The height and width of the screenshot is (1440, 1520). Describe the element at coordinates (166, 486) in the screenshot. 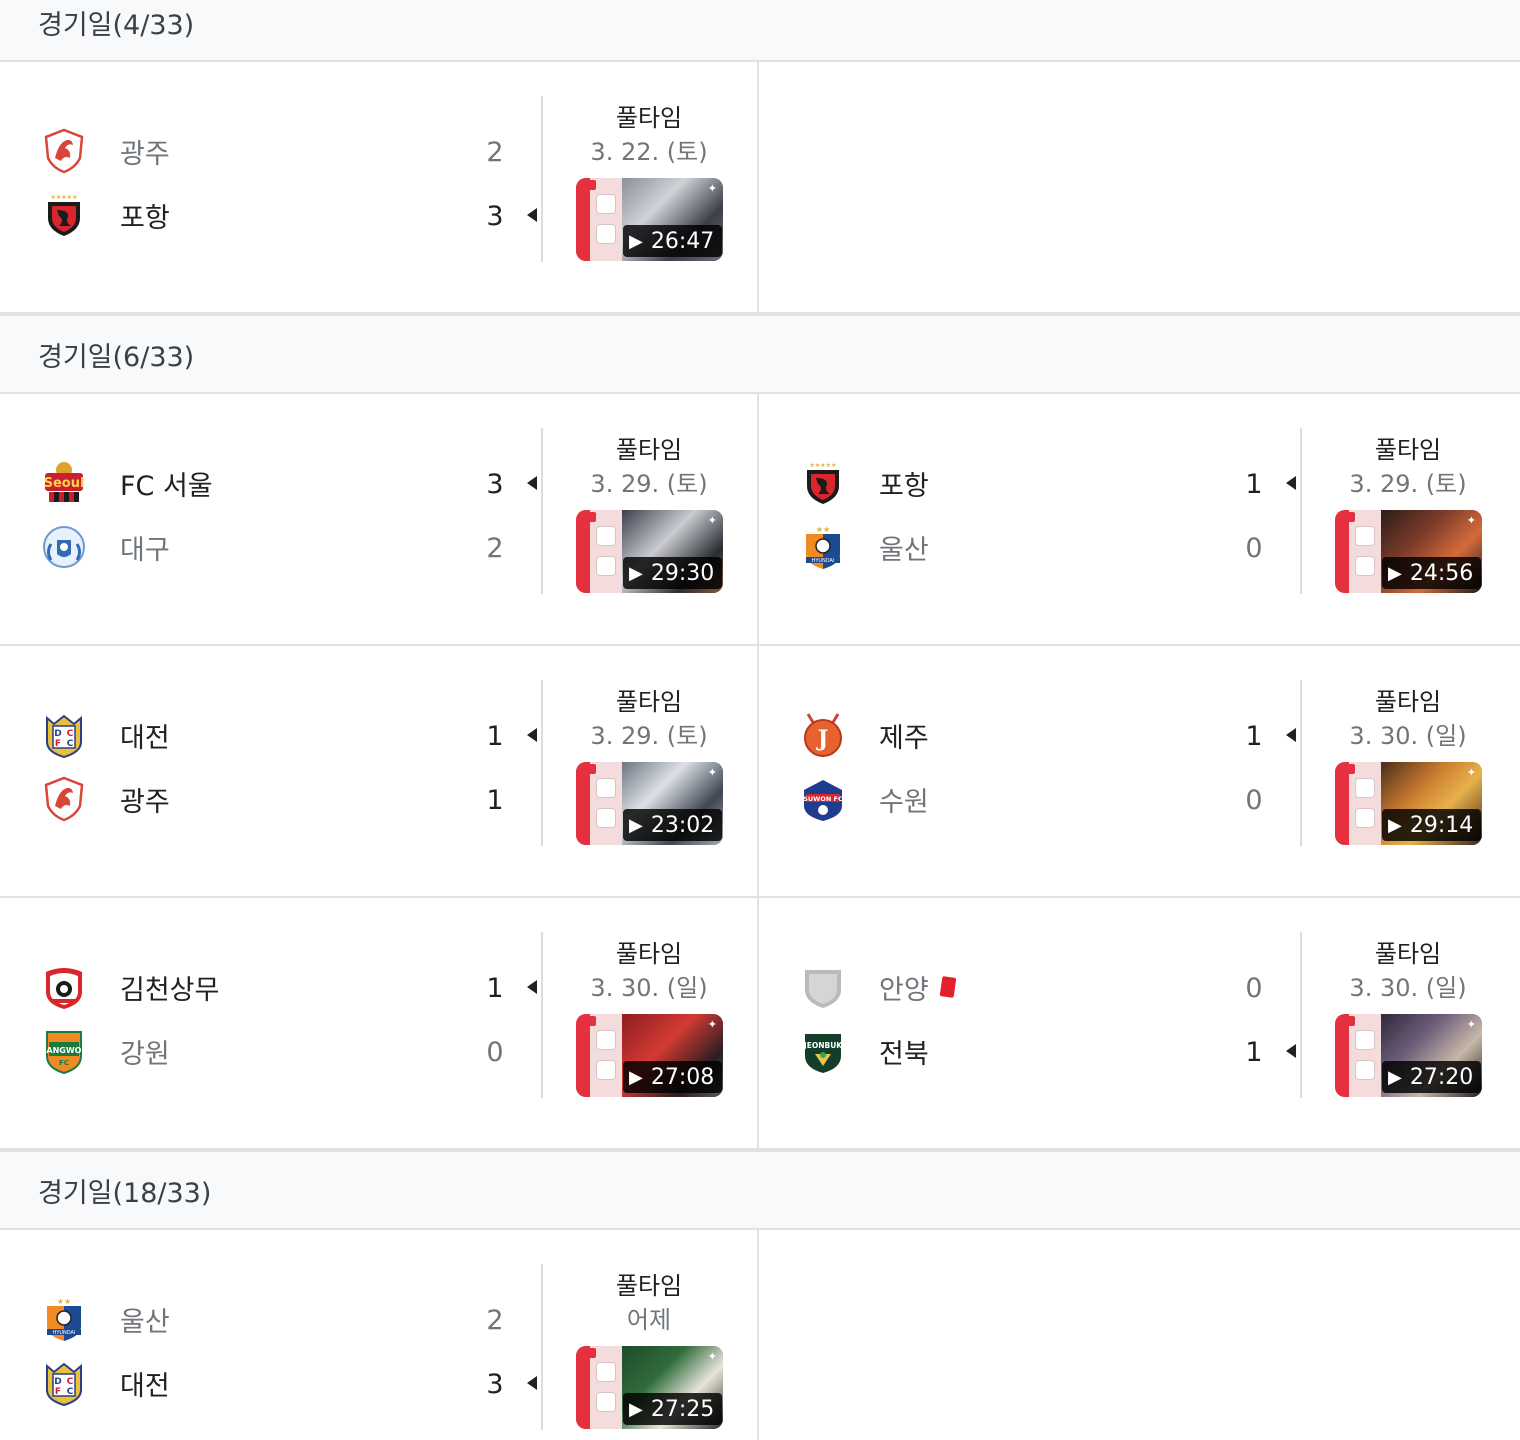

I see `home-team-name: FC 서울` at that location.